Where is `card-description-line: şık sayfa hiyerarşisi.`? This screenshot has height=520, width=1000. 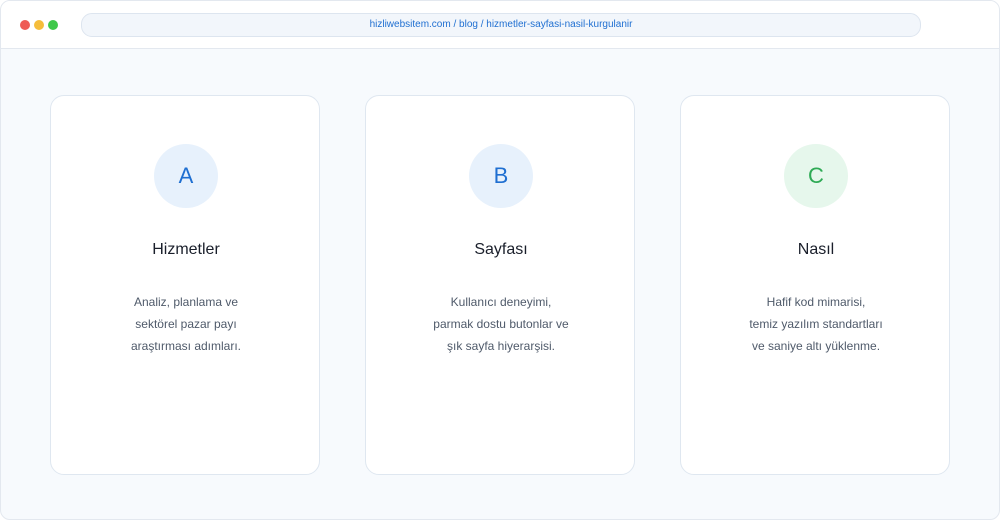 card-description-line: şık sayfa hiyerarşisi. is located at coordinates (501, 346).